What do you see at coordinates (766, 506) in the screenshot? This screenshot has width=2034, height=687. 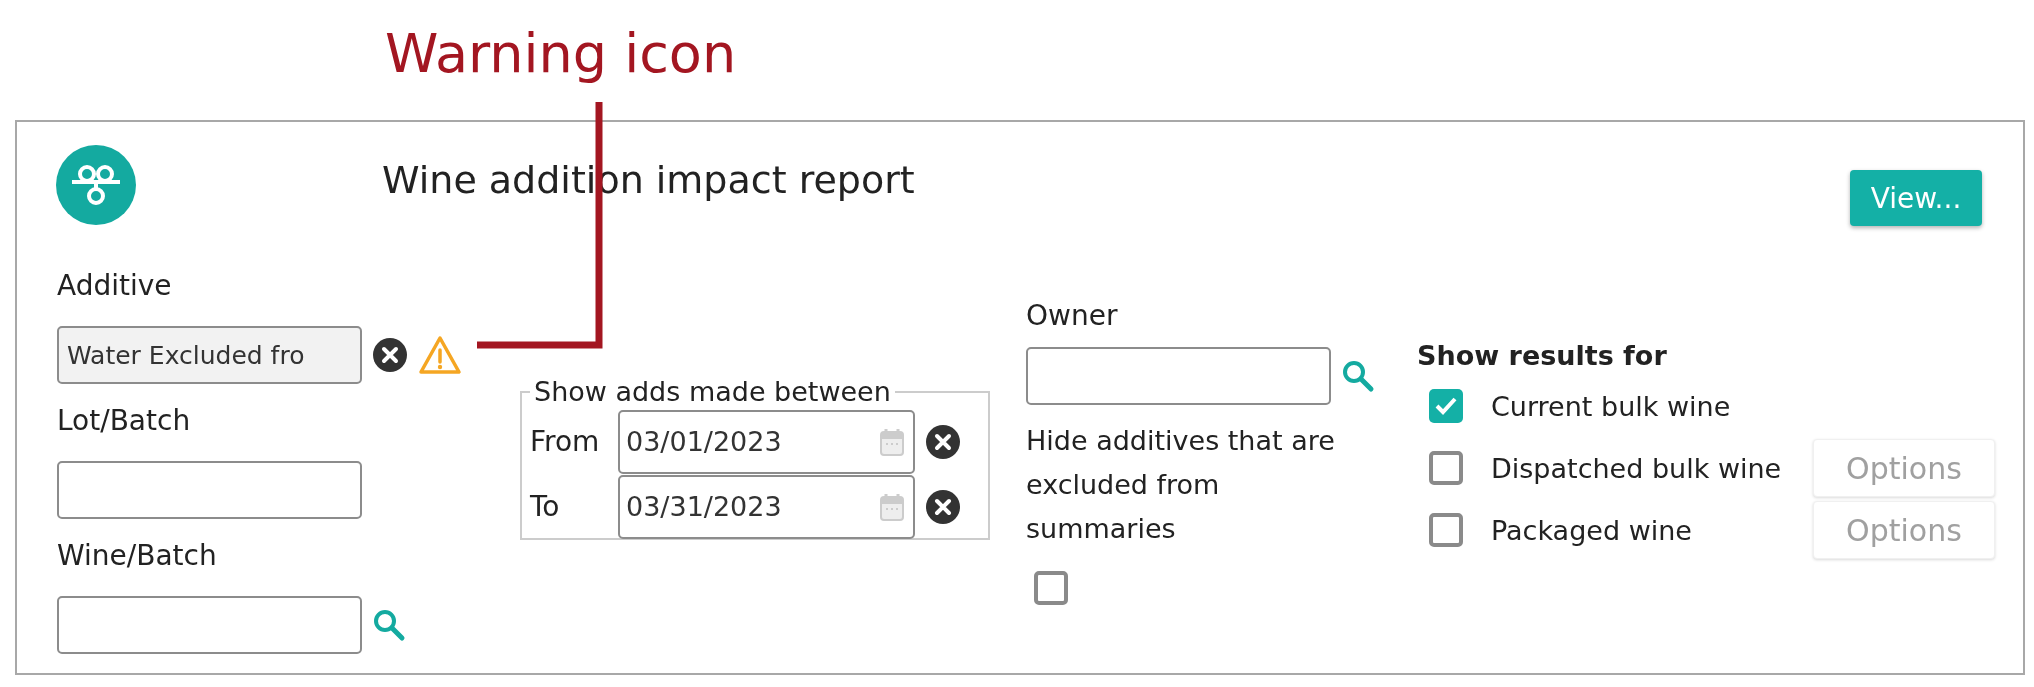 I see `date-field: 03/31/2023` at bounding box center [766, 506].